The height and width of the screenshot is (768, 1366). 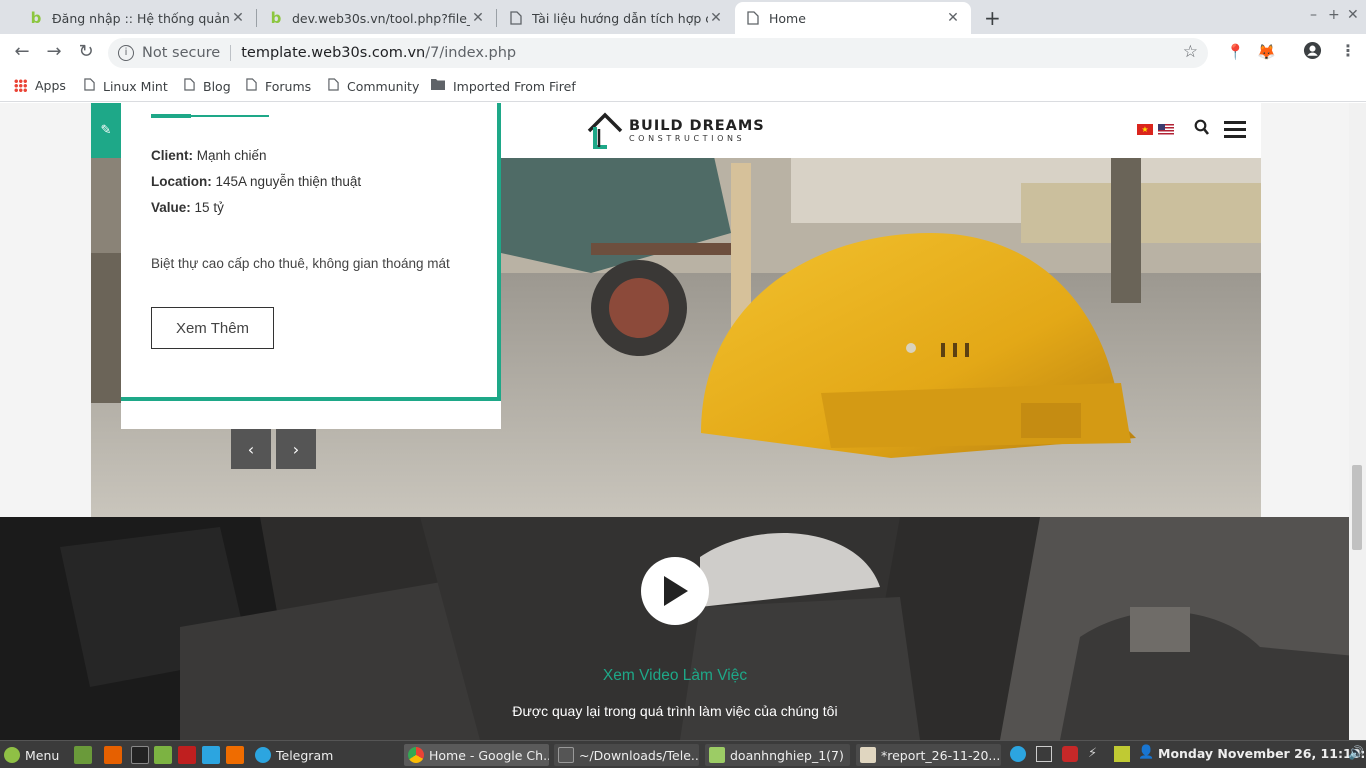 I want to click on bookmark-label: Community, so click(x=383, y=86).